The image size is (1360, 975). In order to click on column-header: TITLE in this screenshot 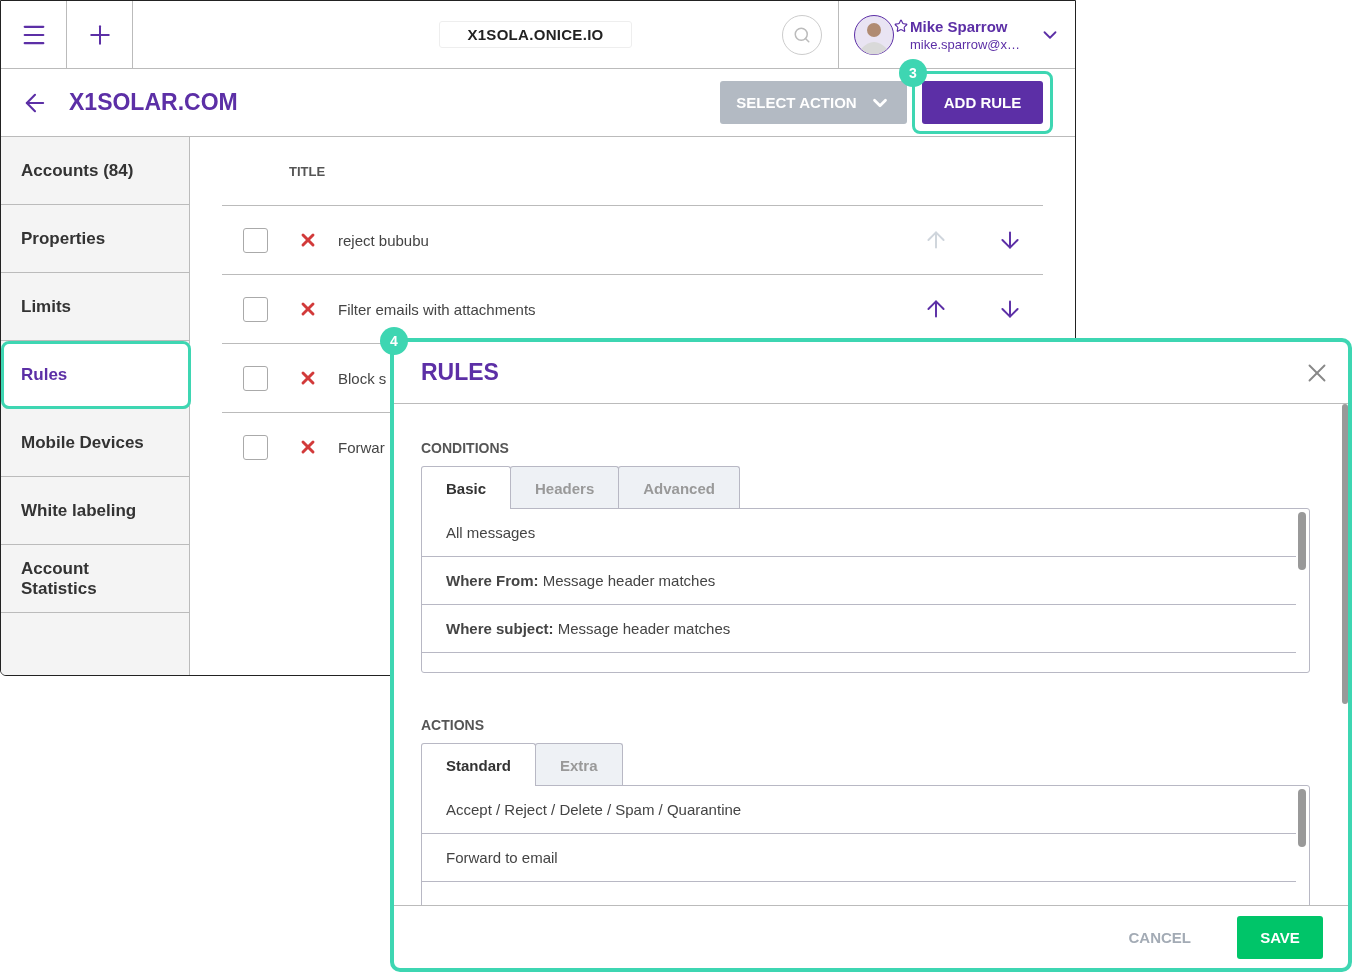, I will do `click(307, 171)`.